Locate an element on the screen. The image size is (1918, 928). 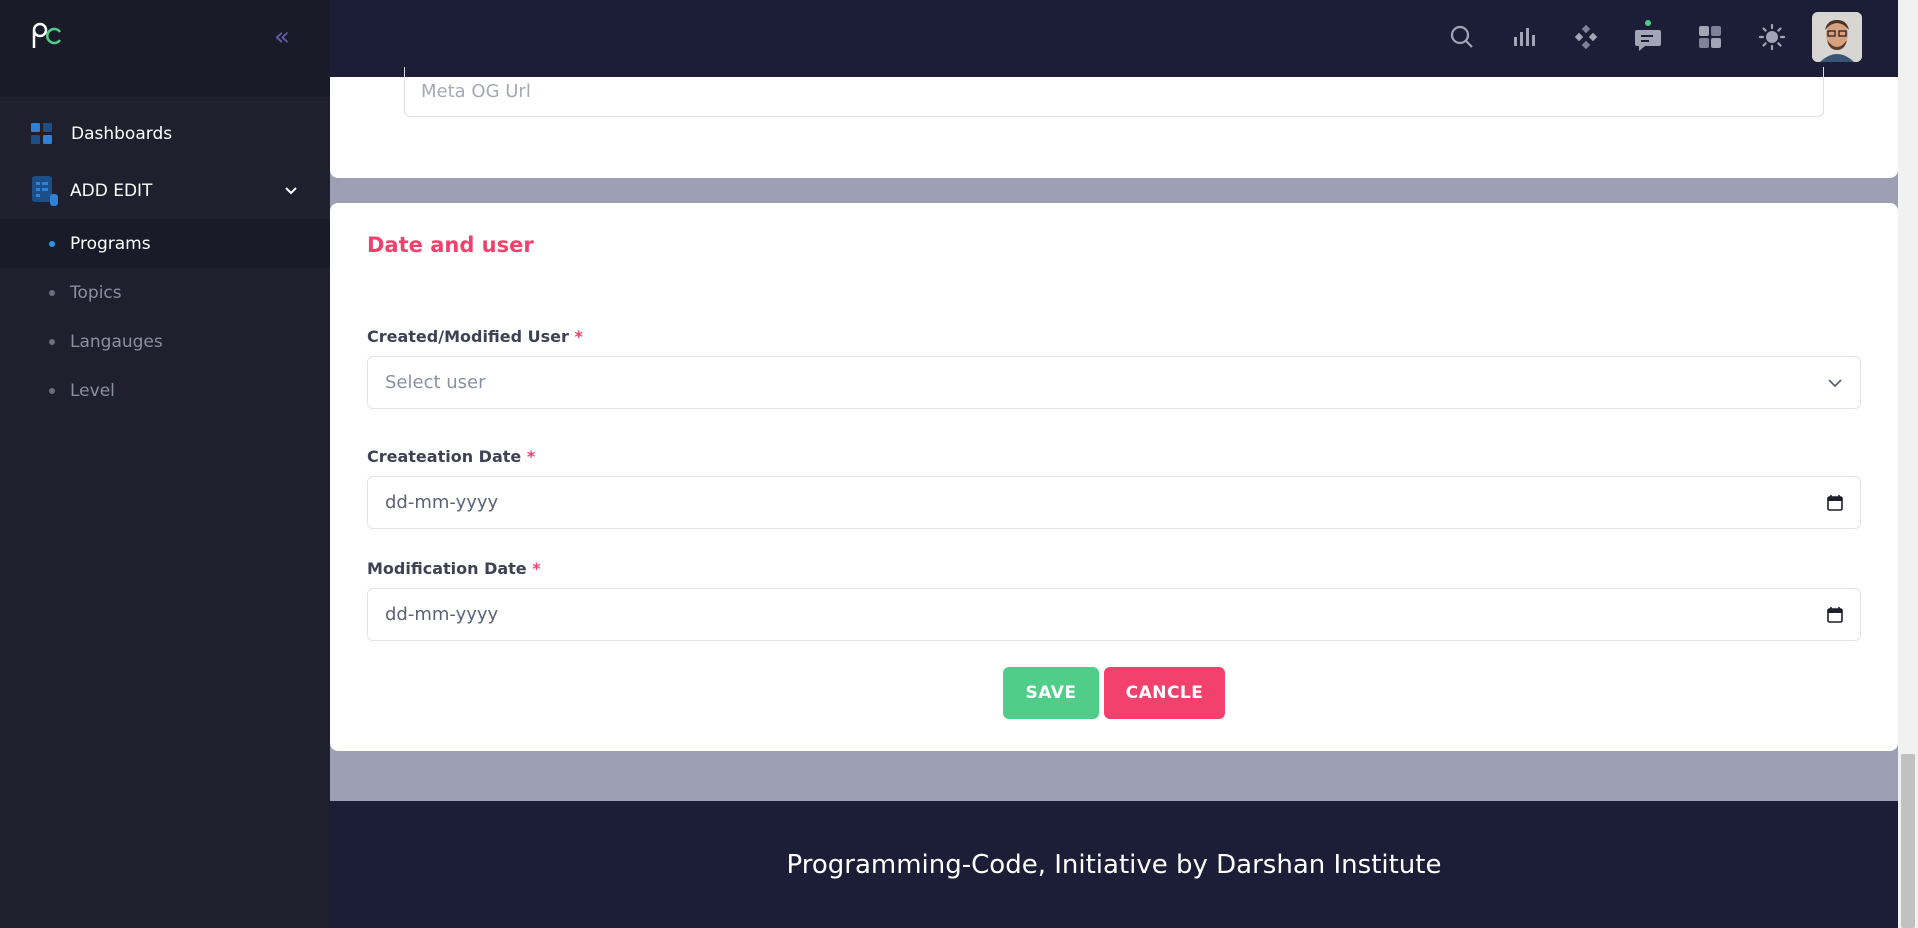
chat-icon is located at coordinates (1648, 36).